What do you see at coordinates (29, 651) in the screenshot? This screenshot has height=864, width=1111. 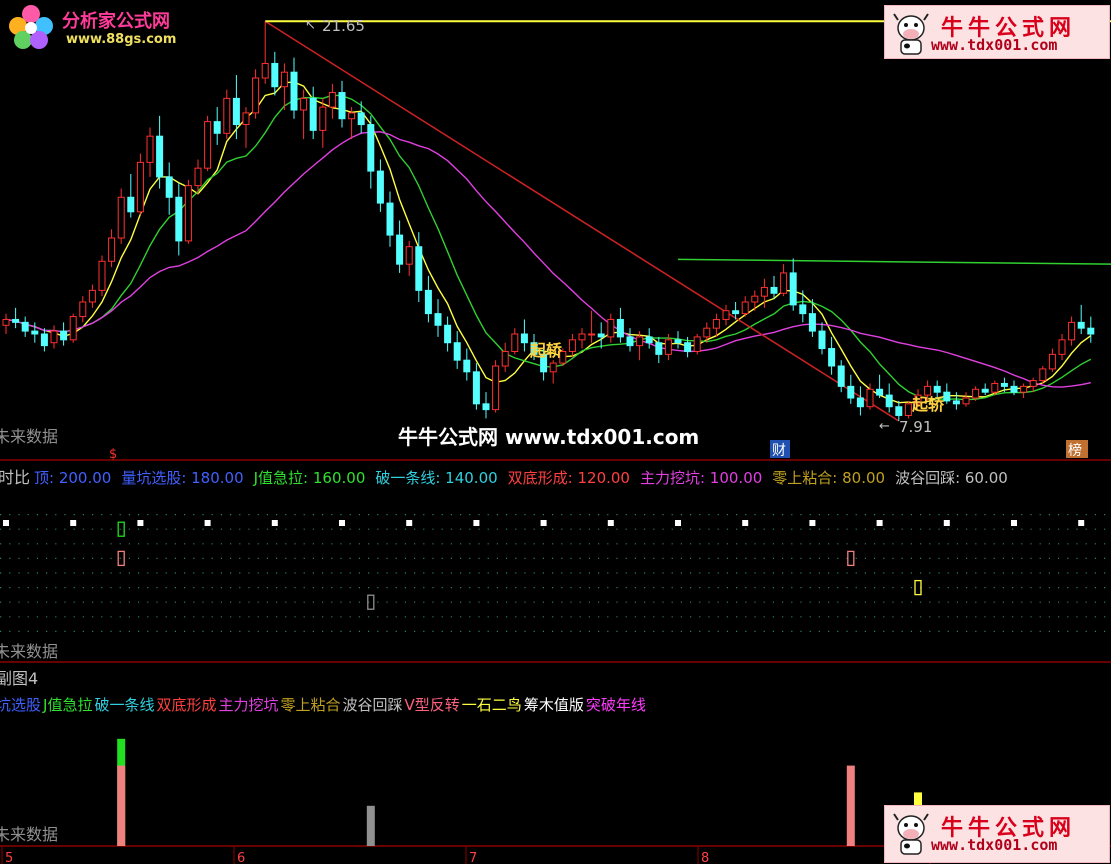 I see `panel2-future-data-label: 未来数据` at bounding box center [29, 651].